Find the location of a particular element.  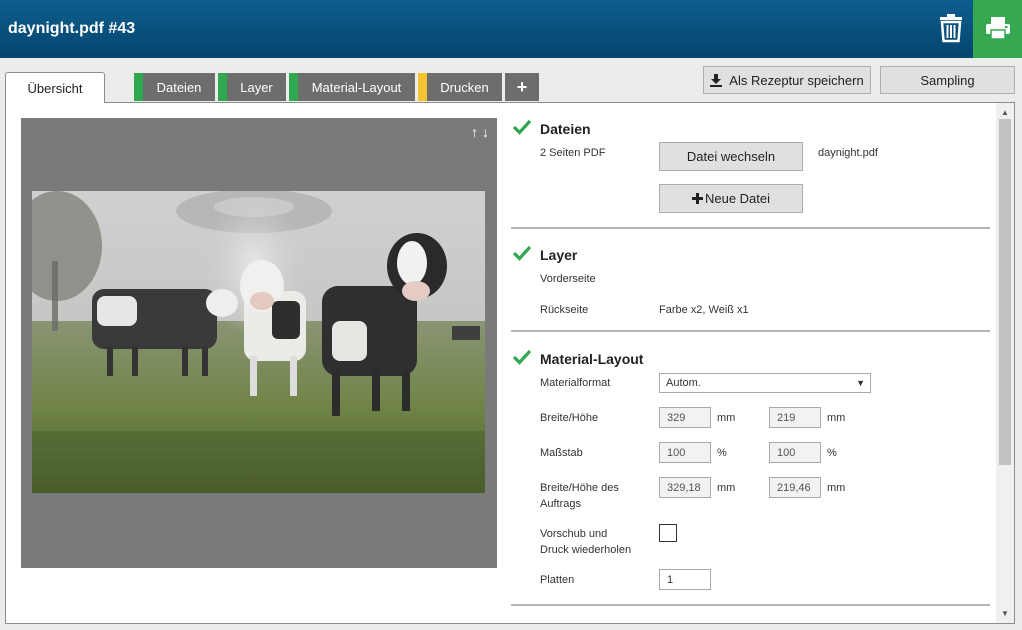

change-file-button: Datei wechseln is located at coordinates (731, 156).